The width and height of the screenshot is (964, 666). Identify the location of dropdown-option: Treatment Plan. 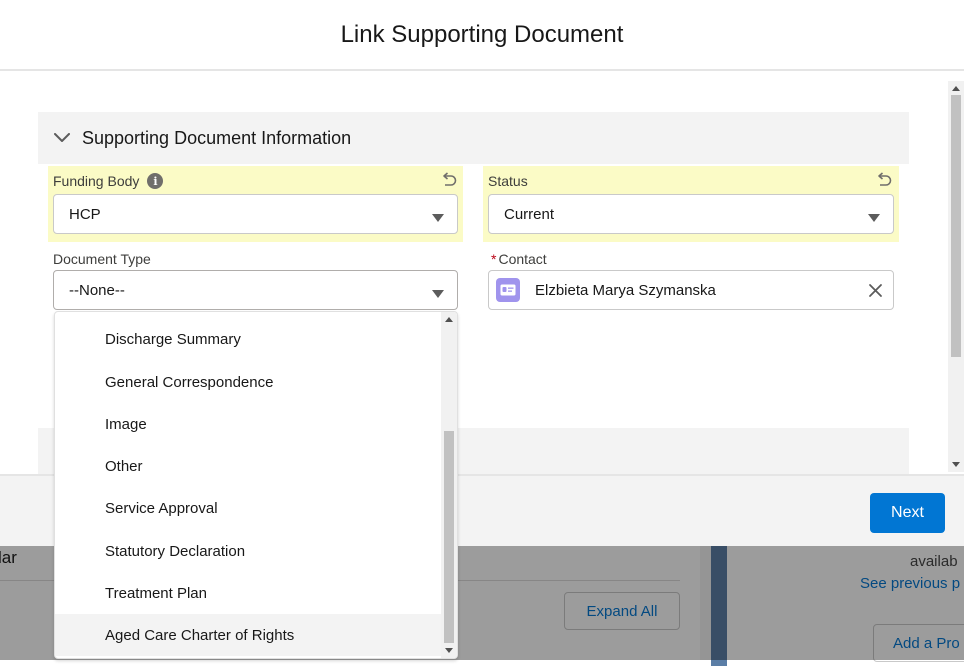
(248, 593).